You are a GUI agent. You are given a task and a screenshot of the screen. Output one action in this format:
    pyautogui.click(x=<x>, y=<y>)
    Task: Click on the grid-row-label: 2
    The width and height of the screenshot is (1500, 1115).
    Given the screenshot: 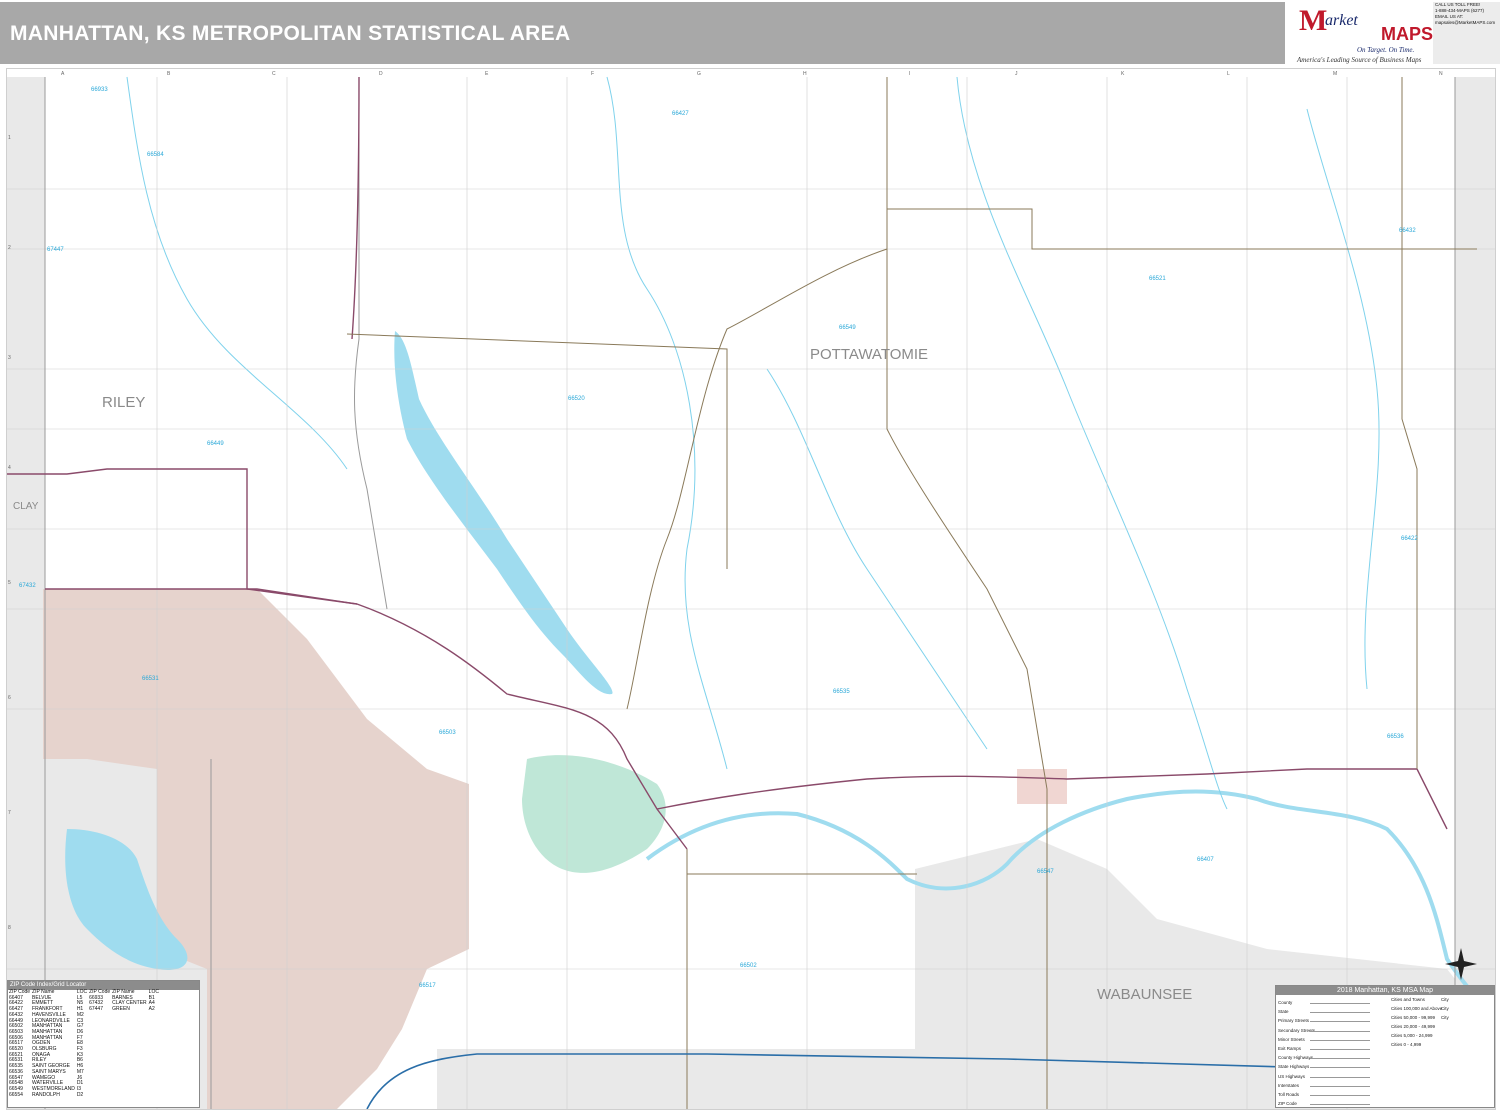 What is the action you would take?
    pyautogui.click(x=9, y=248)
    